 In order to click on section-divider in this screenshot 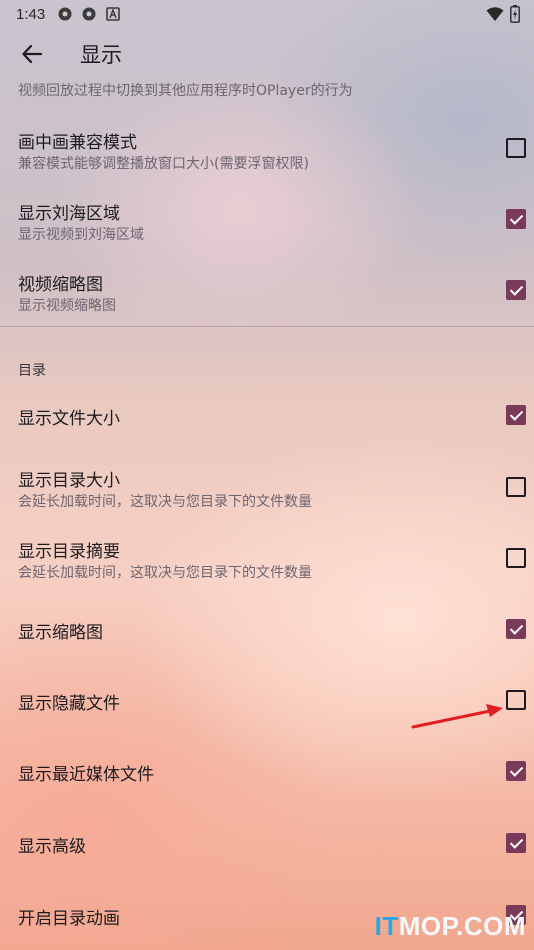, I will do `click(267, 326)`.